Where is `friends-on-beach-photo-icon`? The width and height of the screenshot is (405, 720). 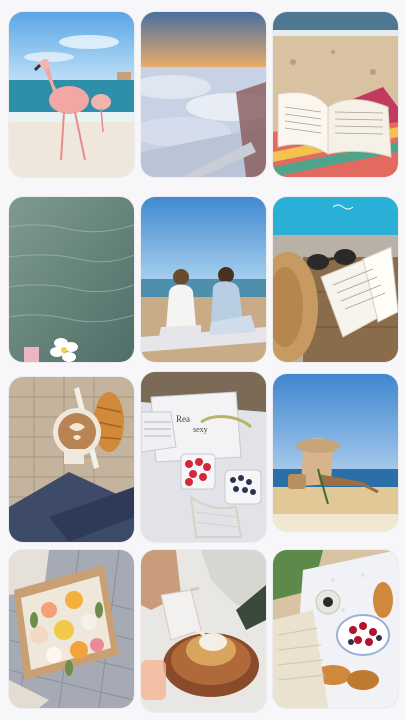 friends-on-beach-photo-icon is located at coordinates (203, 279).